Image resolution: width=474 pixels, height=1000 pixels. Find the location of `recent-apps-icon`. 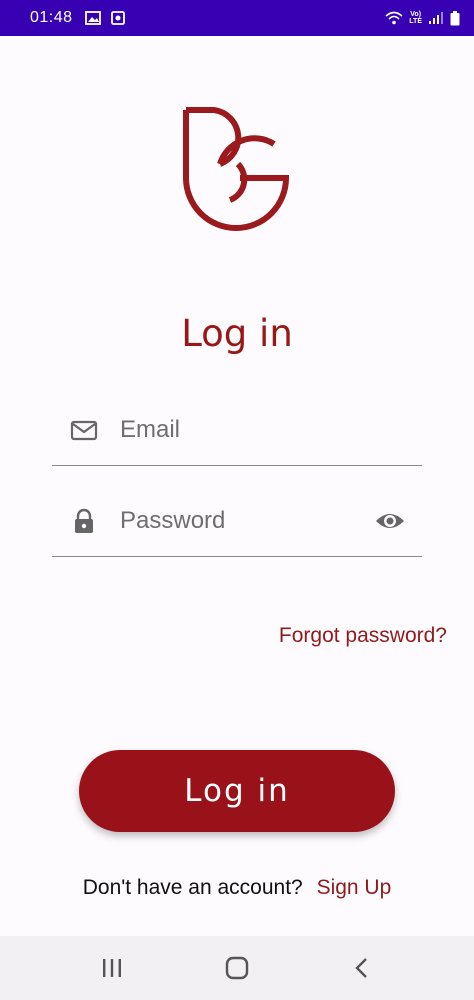

recent-apps-icon is located at coordinates (112, 968).